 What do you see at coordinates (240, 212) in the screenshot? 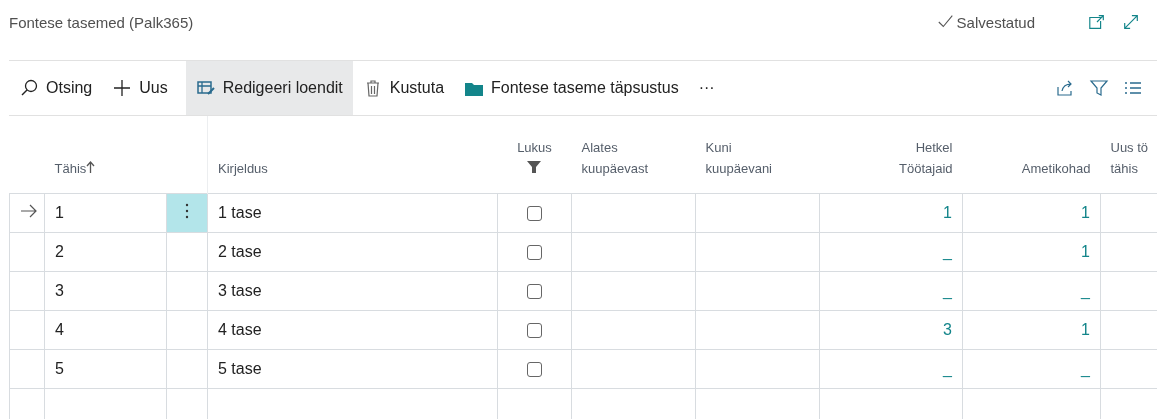
I see `table-cell: 1 tase` at bounding box center [240, 212].